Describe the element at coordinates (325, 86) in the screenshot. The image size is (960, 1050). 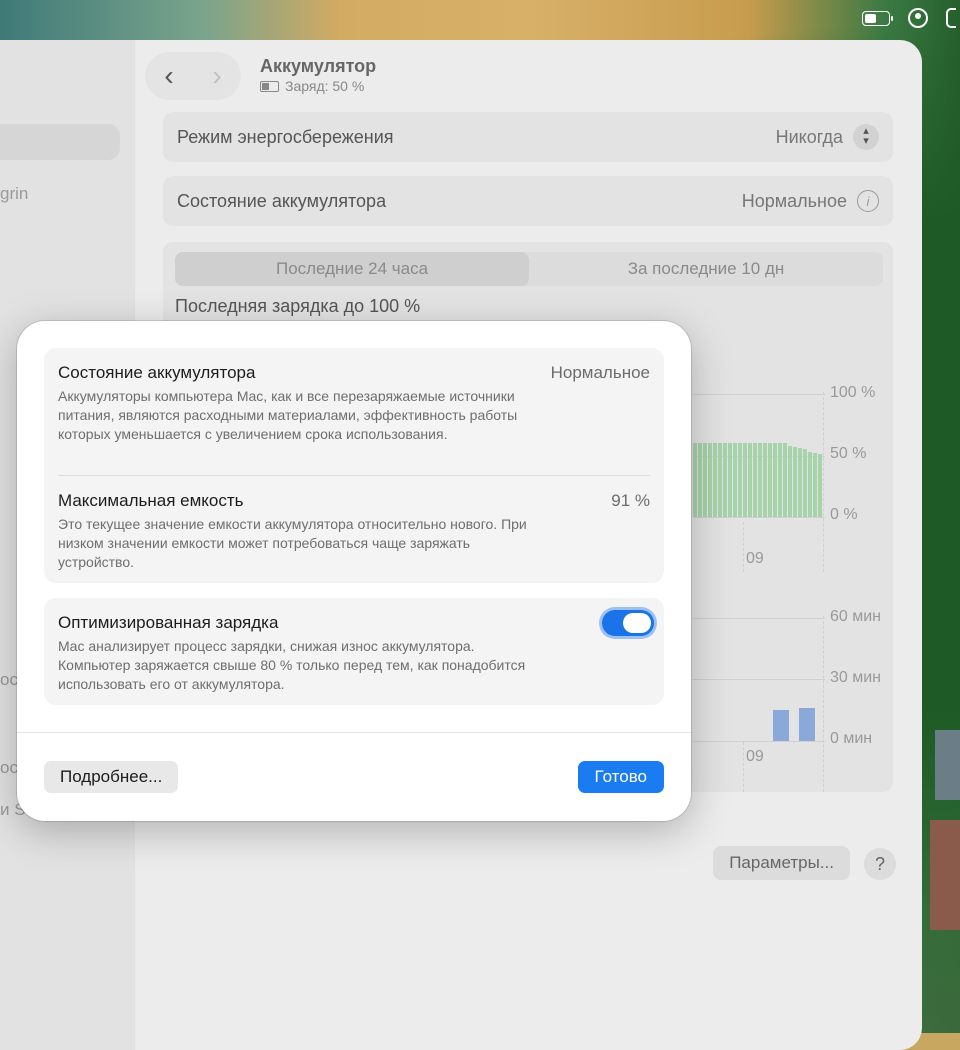
I see `charge-level-text: Заряд: 50 %` at that location.